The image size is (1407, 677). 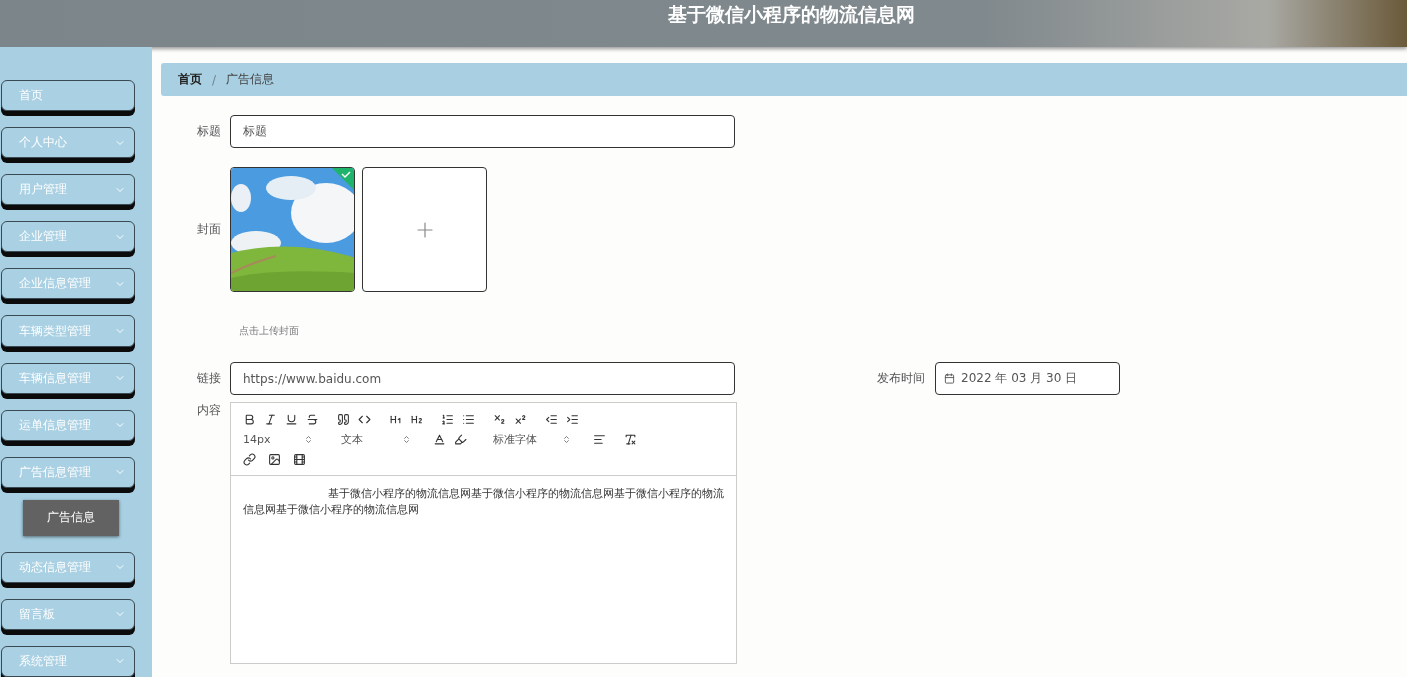 What do you see at coordinates (1027, 378) in the screenshot?
I see `date-field: 2022 年 03 月 30 日` at bounding box center [1027, 378].